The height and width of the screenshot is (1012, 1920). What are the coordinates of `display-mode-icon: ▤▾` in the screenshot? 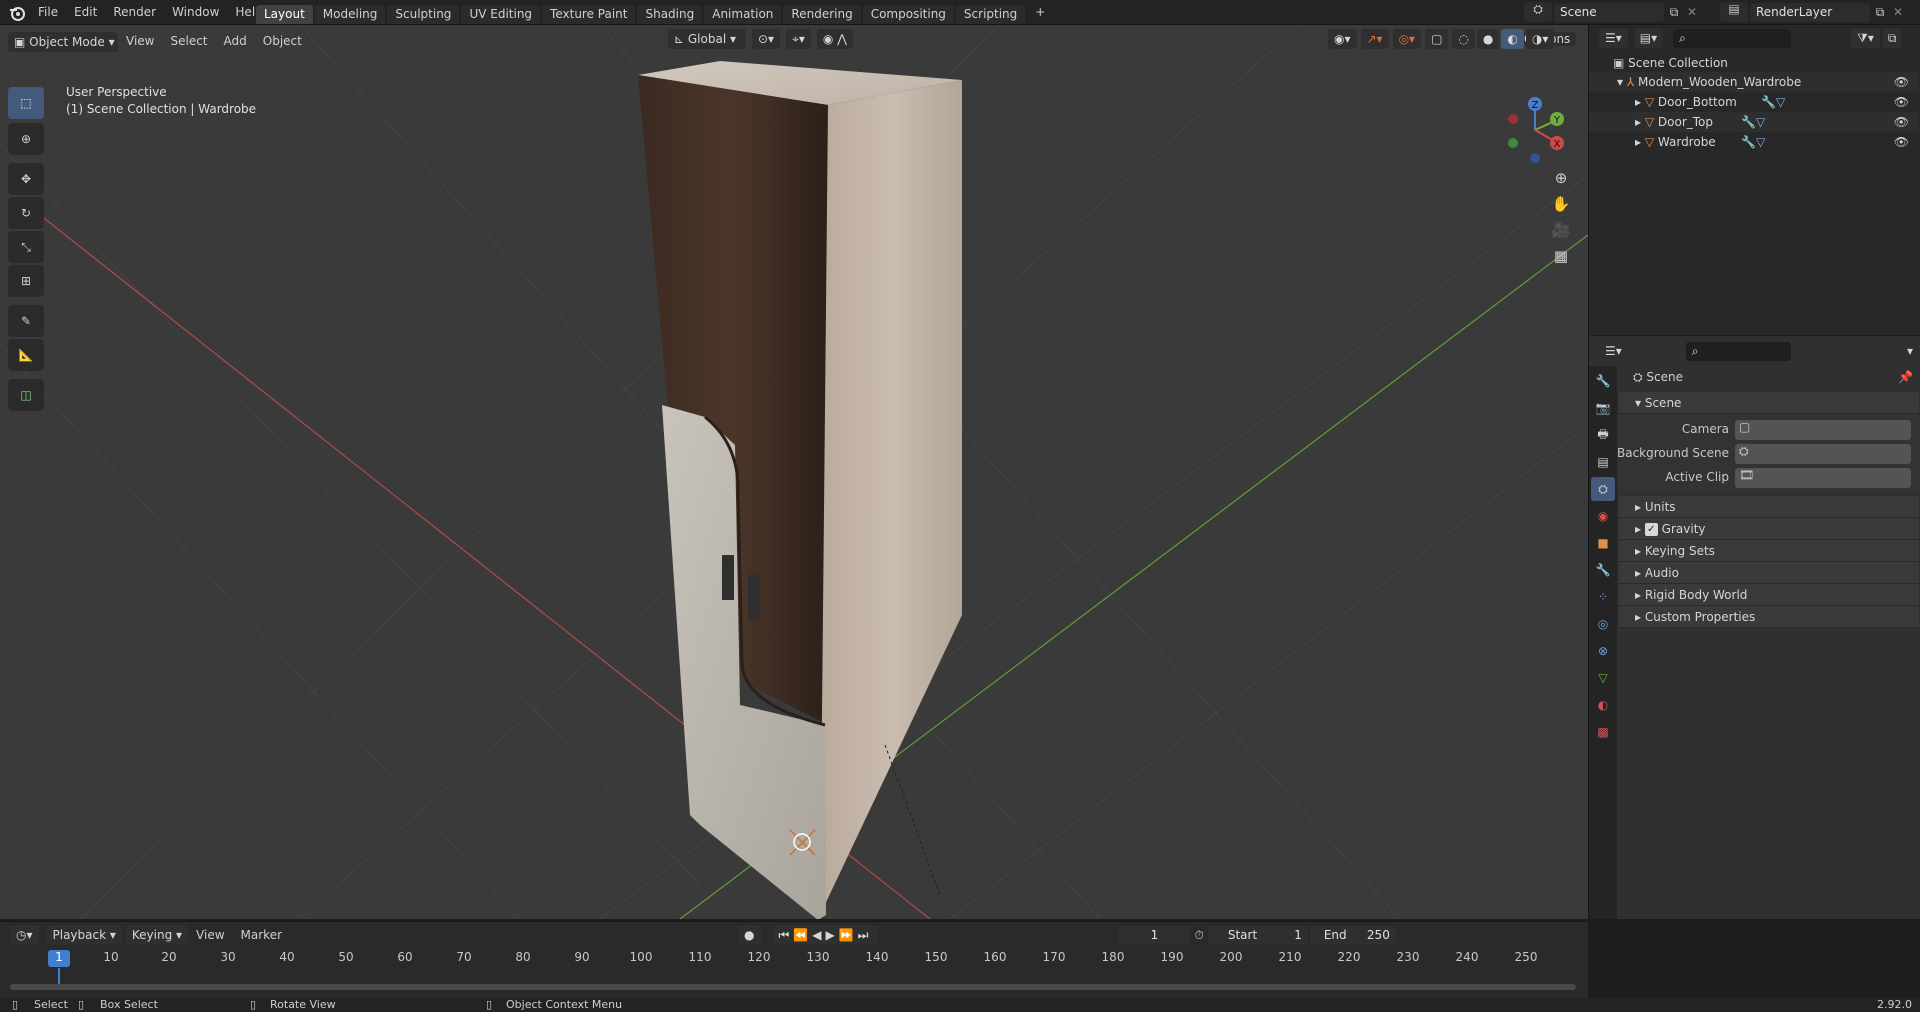 It's located at (1648, 38).